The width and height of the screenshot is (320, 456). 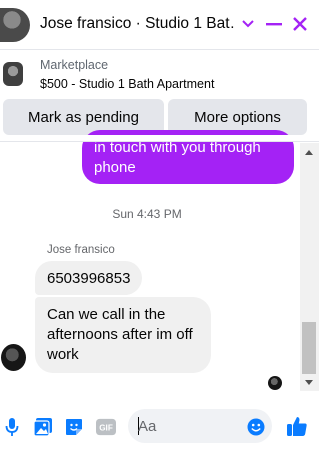 I want to click on contact-avatar, so click(x=15, y=25).